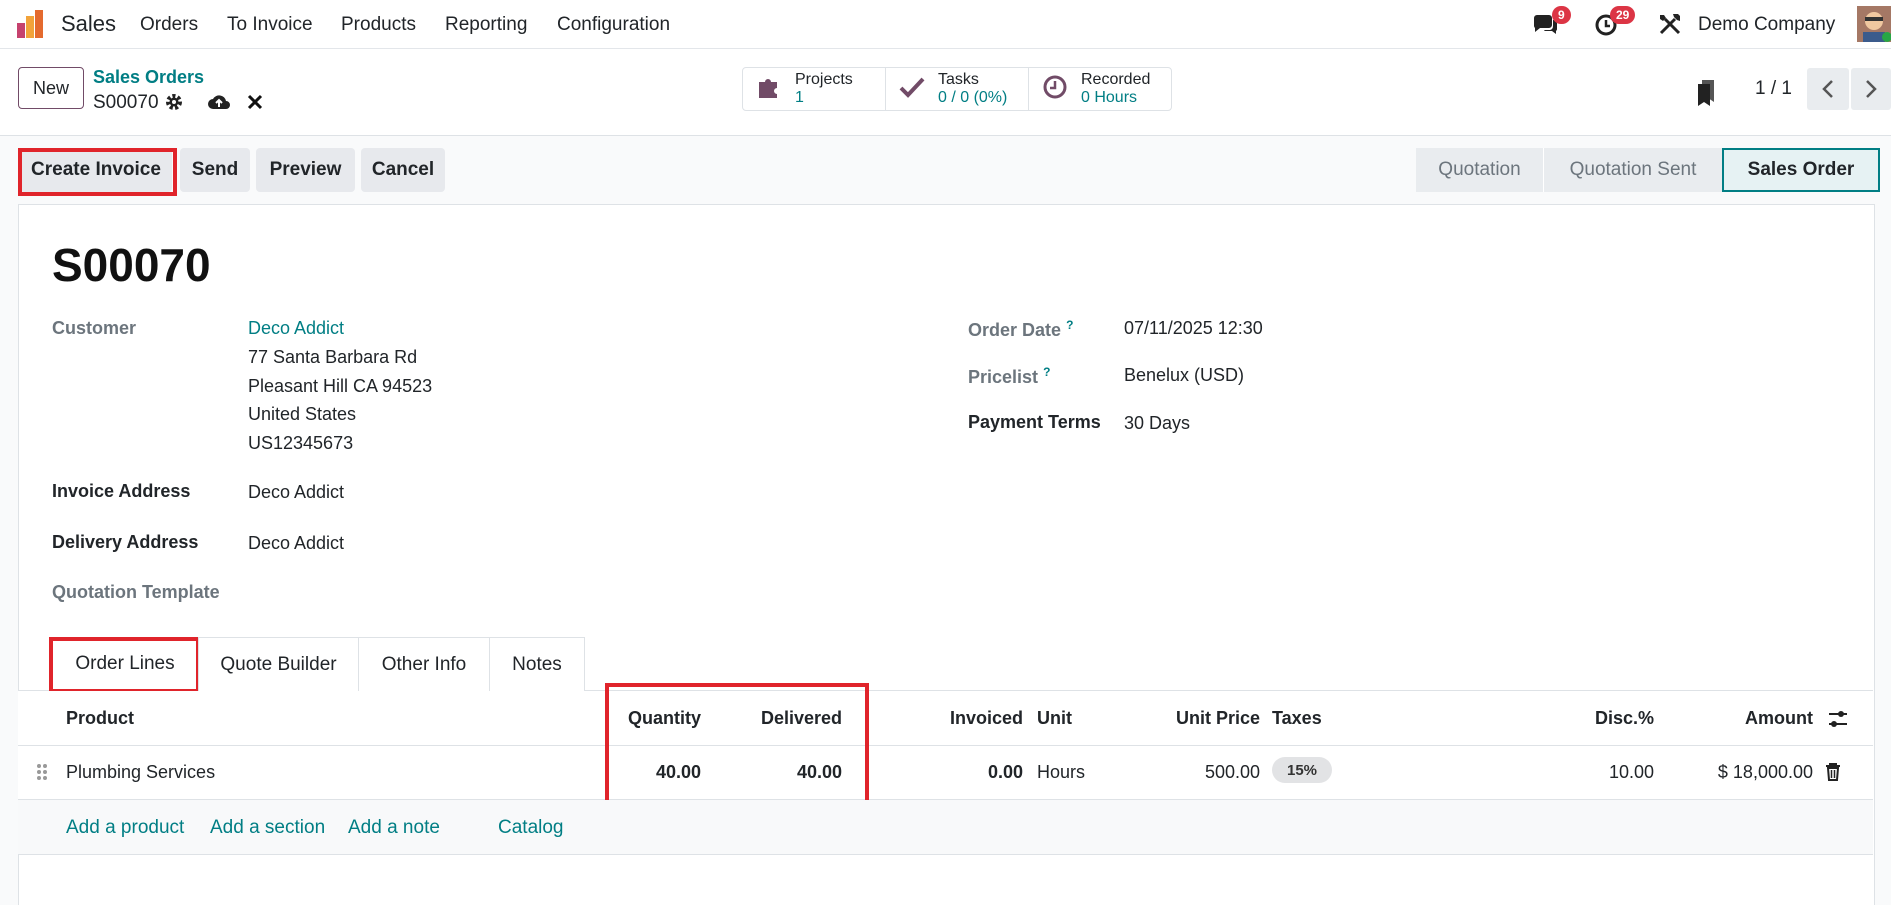 The width and height of the screenshot is (1891, 905). What do you see at coordinates (1109, 97) in the screenshot?
I see `recorded-value: 0 Hours` at bounding box center [1109, 97].